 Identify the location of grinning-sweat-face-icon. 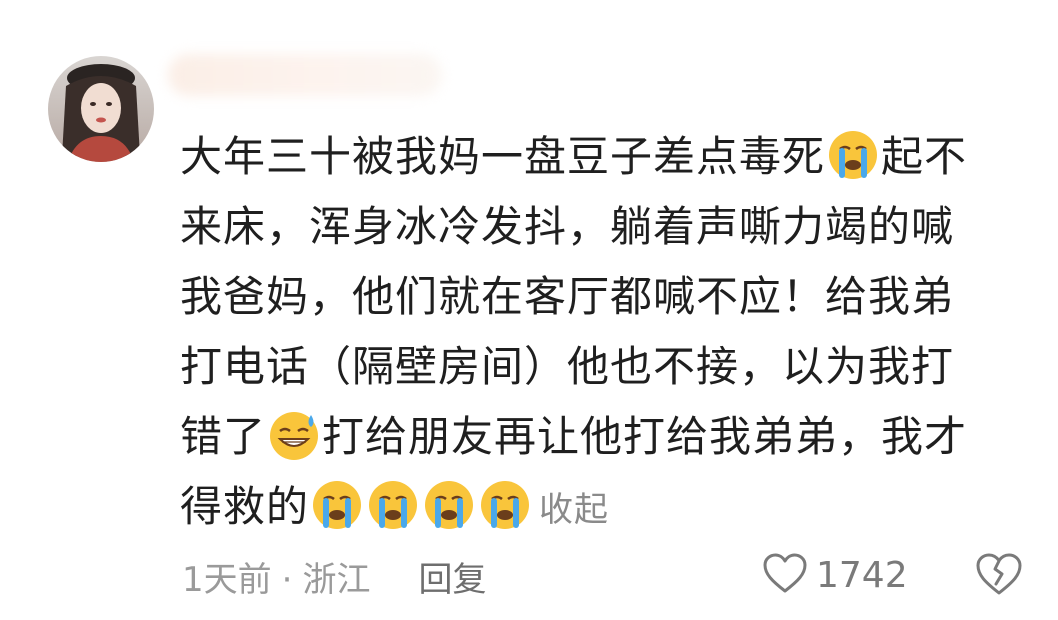
(294, 435).